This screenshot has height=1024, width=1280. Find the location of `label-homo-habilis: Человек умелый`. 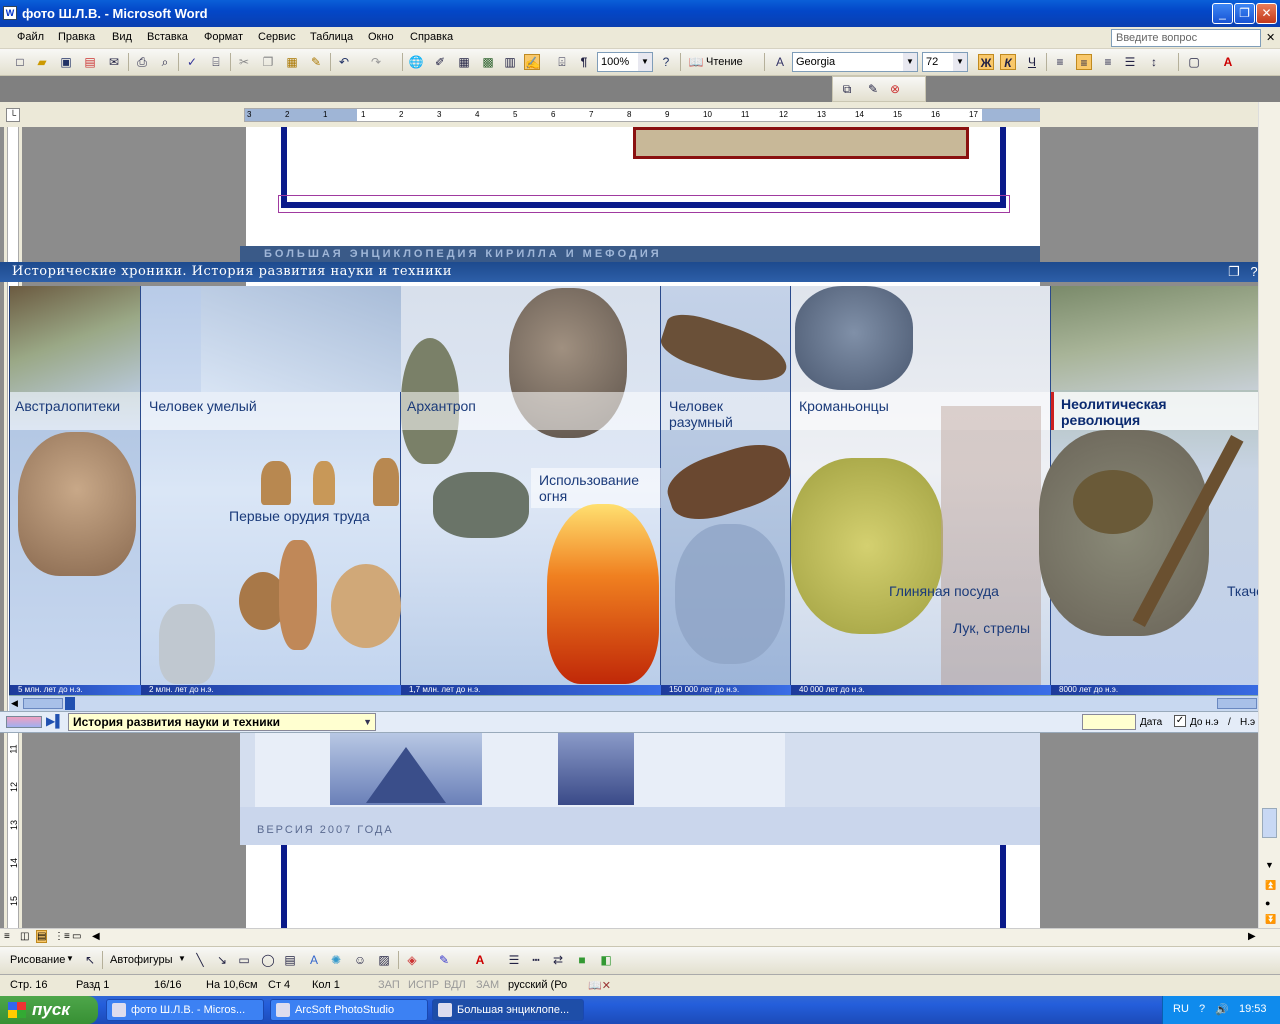

label-homo-habilis: Человек умелый is located at coordinates (203, 406).